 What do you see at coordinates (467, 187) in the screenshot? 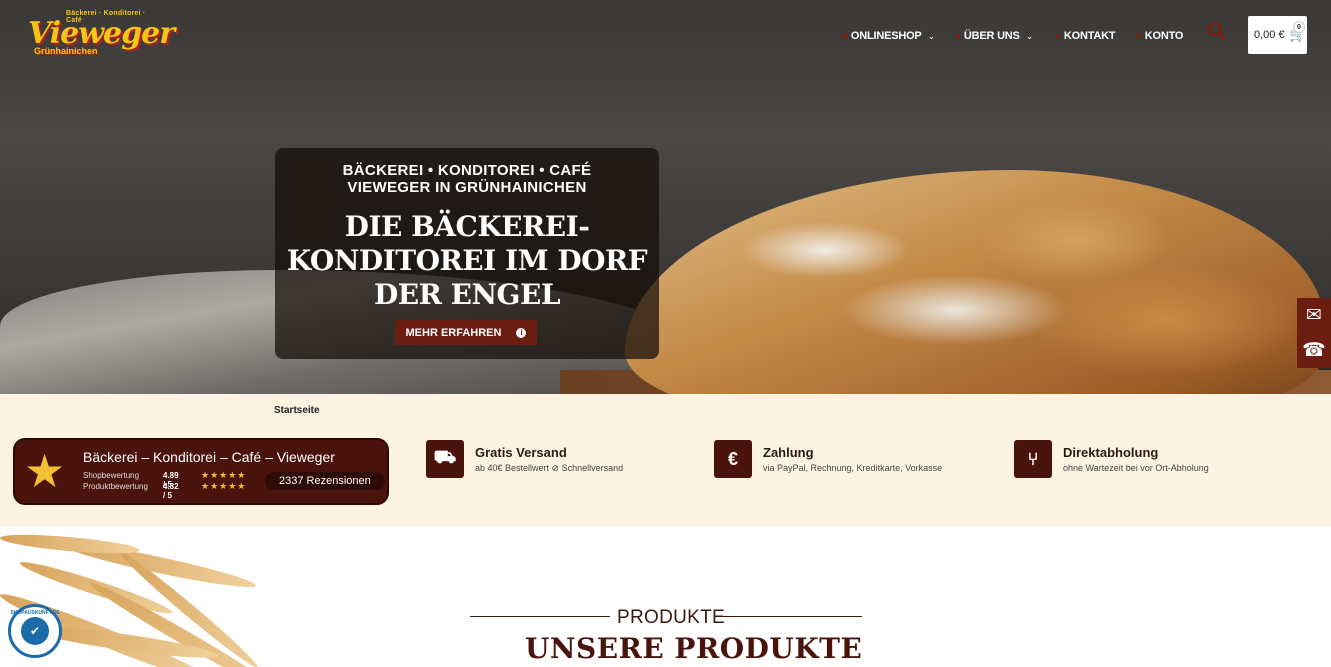
I see `hero-kicker-line2: VIEWEGER IN GRÜNHAINICHEN` at bounding box center [467, 187].